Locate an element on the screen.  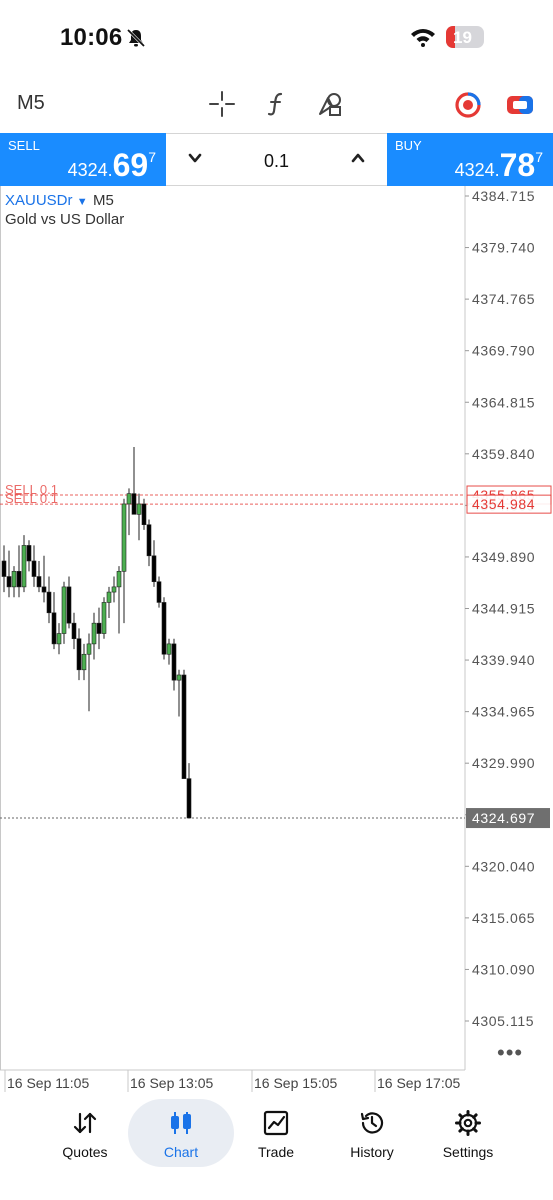
nav-quotes: Quotes is located at coordinates (85, 1130).